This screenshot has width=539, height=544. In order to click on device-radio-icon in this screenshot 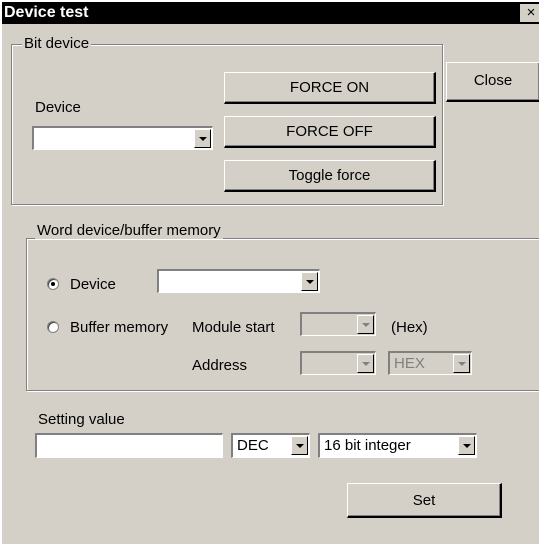, I will do `click(53, 284)`.